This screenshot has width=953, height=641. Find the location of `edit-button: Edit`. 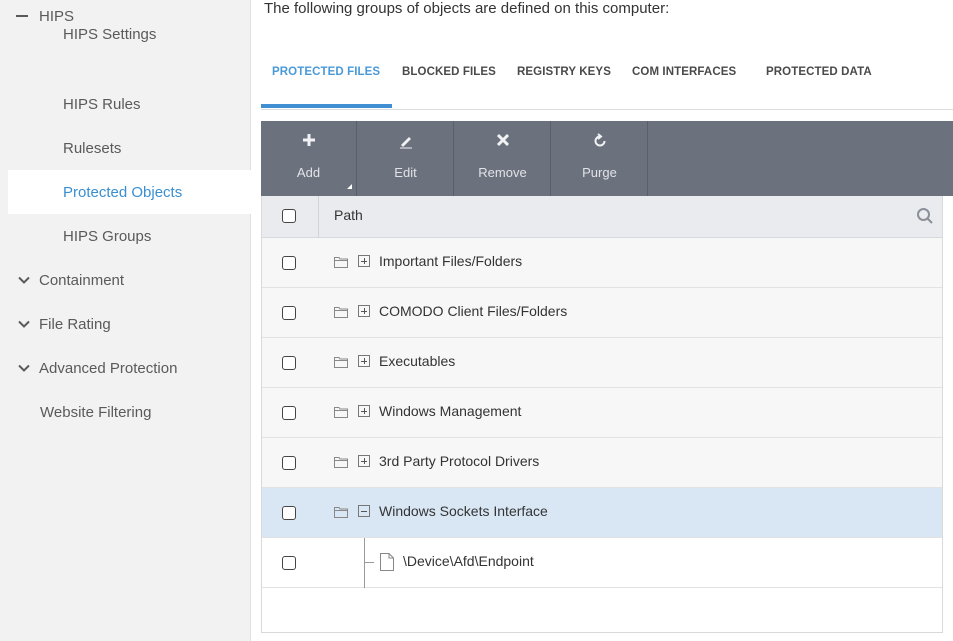

edit-button: Edit is located at coordinates (406, 158).